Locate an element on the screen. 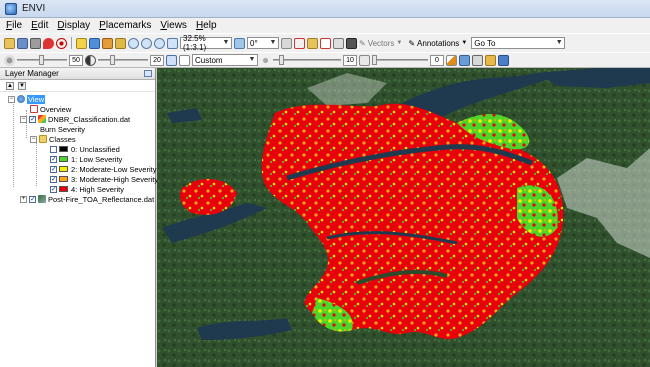 The height and width of the screenshot is (367, 650). zoom-percent-select: 32.5% (1:3.1) ▼ is located at coordinates (206, 43).